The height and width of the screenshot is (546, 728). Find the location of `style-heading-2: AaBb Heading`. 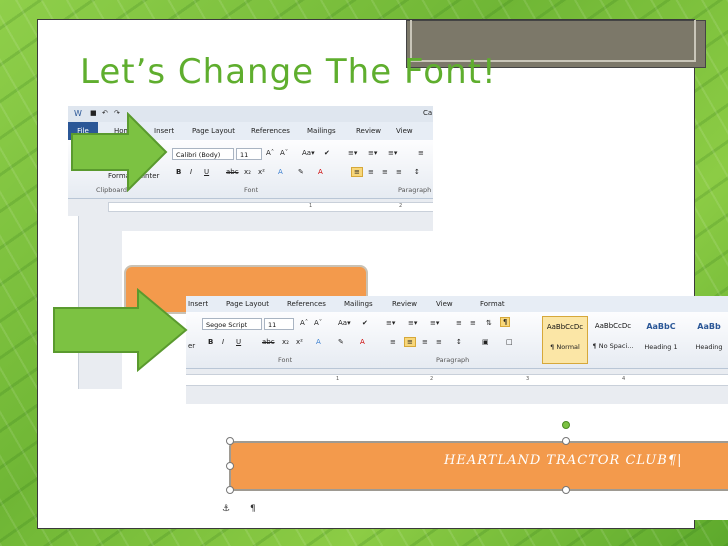

style-heading-2: AaBb Heading is located at coordinates (707, 340).